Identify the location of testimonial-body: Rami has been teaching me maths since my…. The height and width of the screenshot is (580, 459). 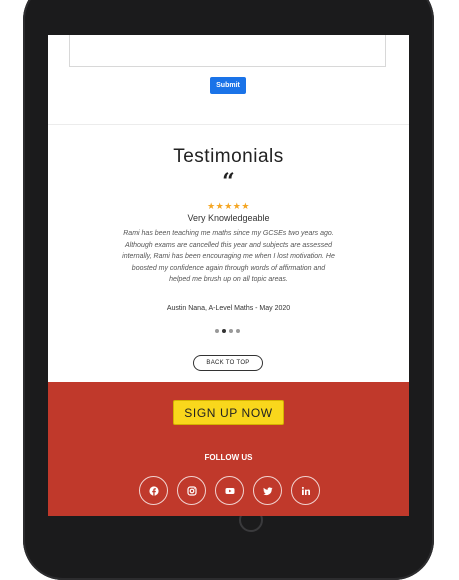
(228, 256).